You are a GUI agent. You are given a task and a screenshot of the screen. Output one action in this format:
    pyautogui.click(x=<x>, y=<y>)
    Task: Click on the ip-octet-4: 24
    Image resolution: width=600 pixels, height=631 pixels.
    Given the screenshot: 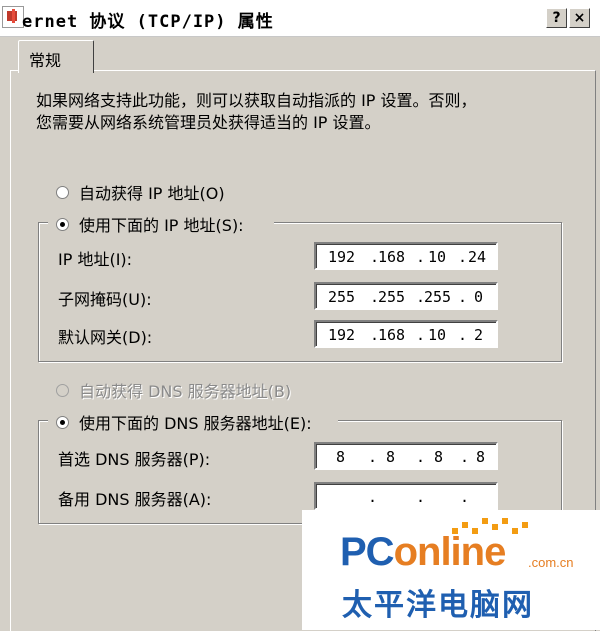 What is the action you would take?
    pyautogui.click(x=477, y=257)
    